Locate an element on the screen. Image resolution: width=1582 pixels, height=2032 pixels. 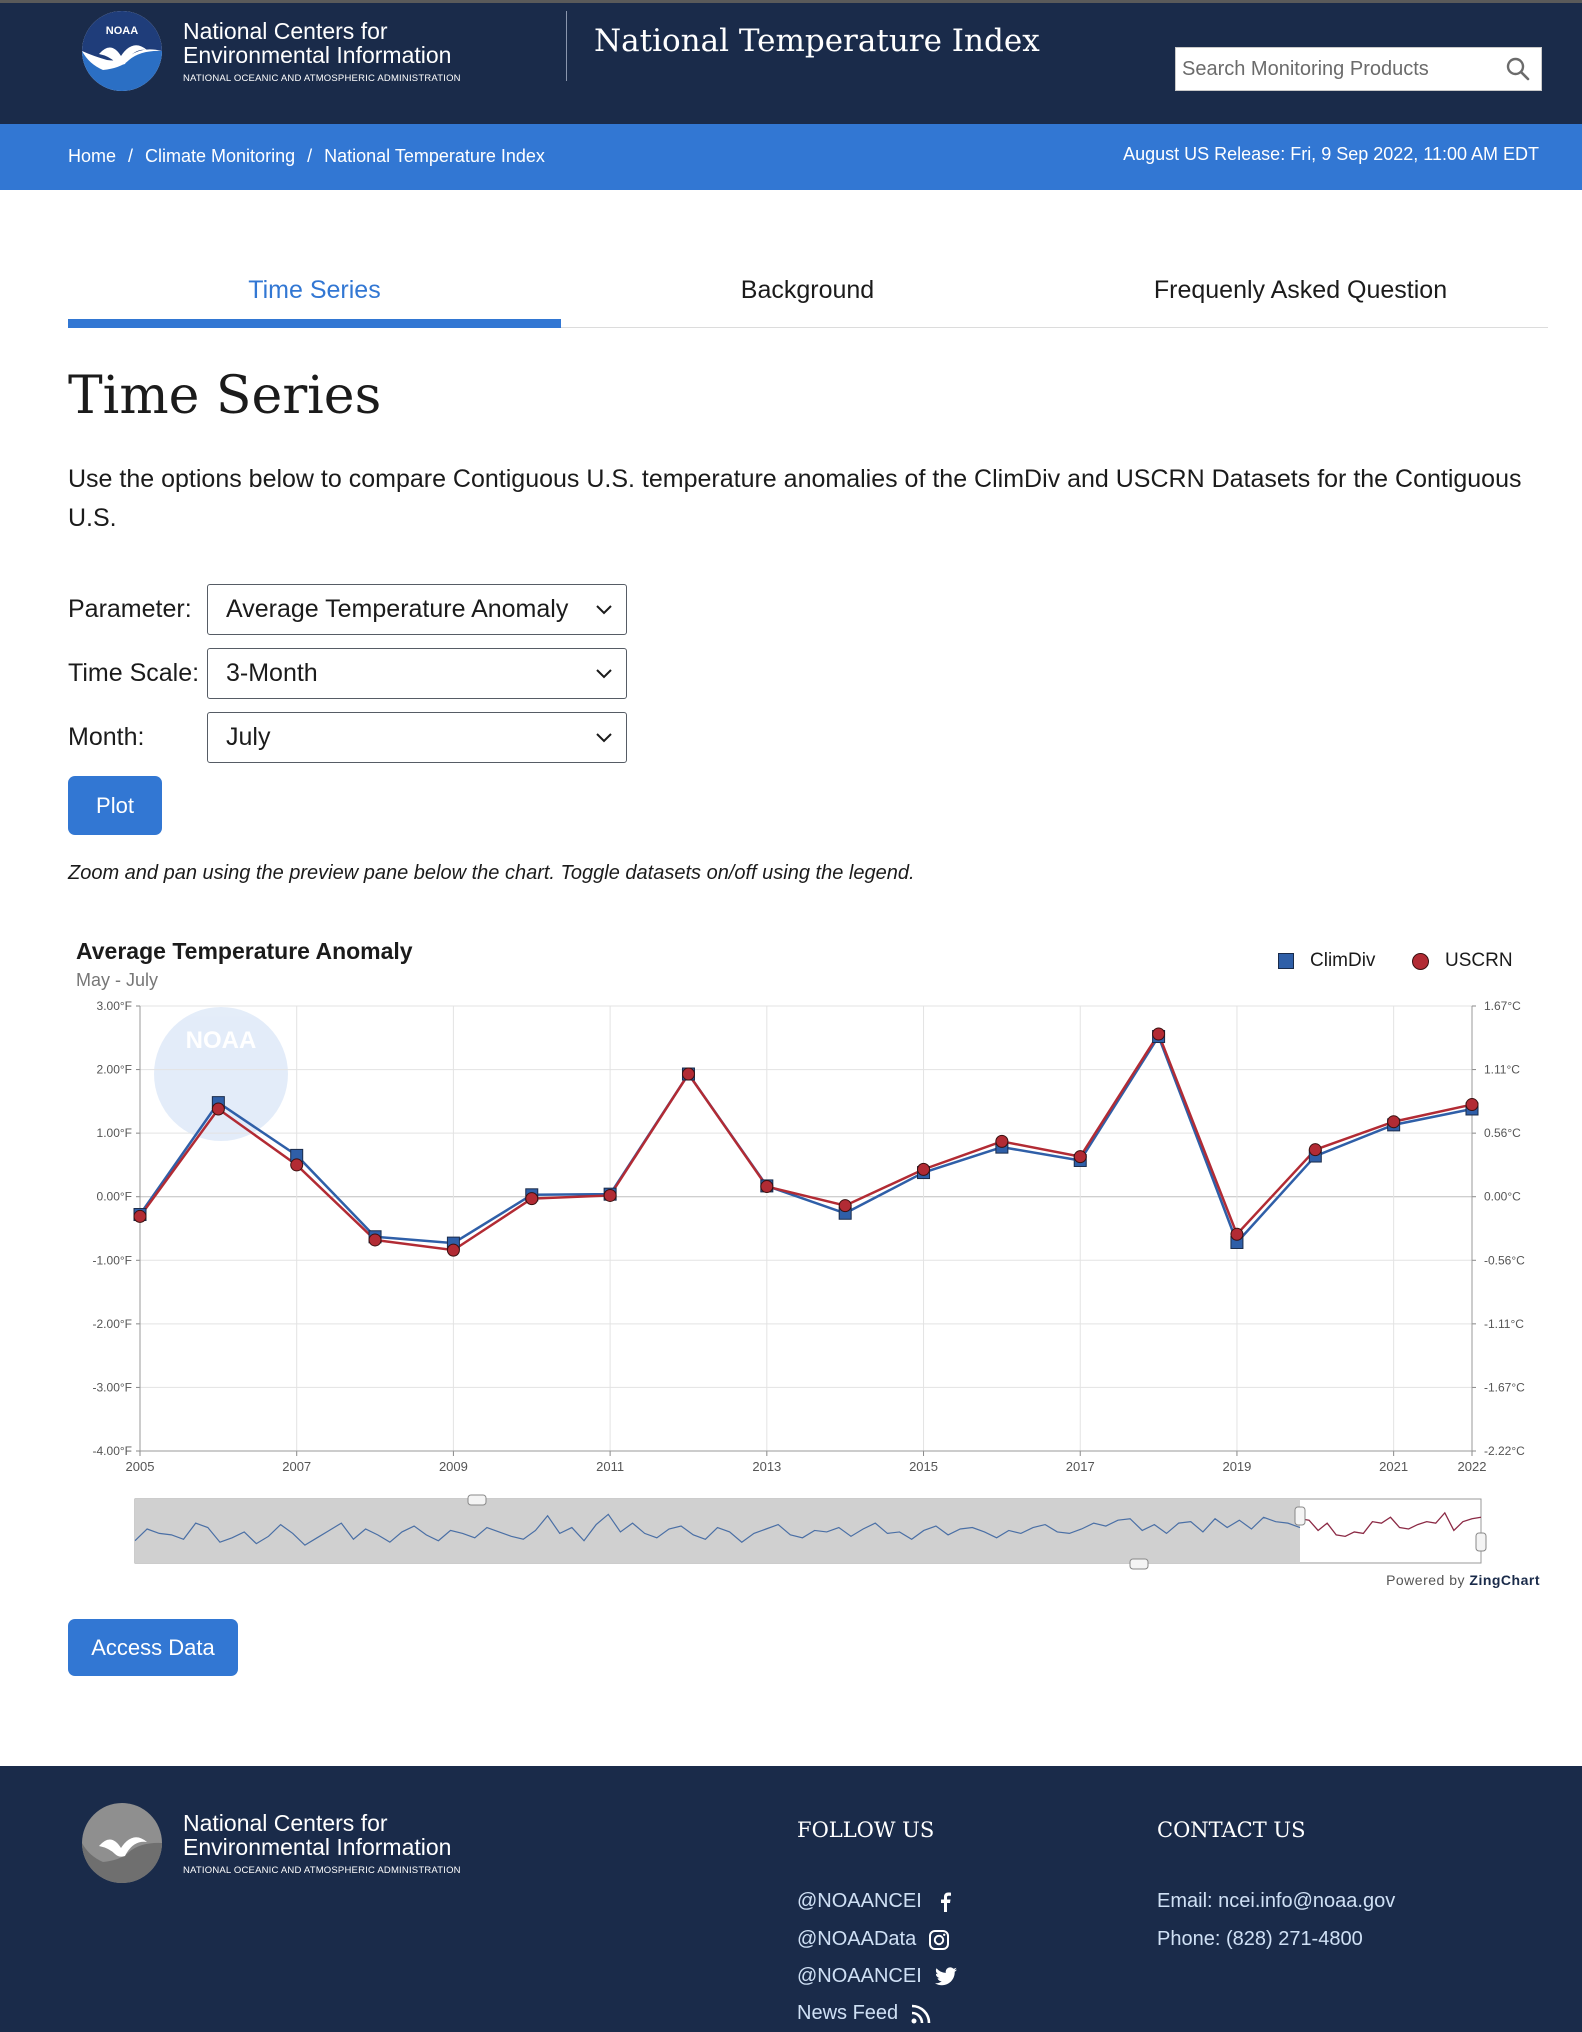
news-feed-link: News Feed is located at coordinates (864, 2013).